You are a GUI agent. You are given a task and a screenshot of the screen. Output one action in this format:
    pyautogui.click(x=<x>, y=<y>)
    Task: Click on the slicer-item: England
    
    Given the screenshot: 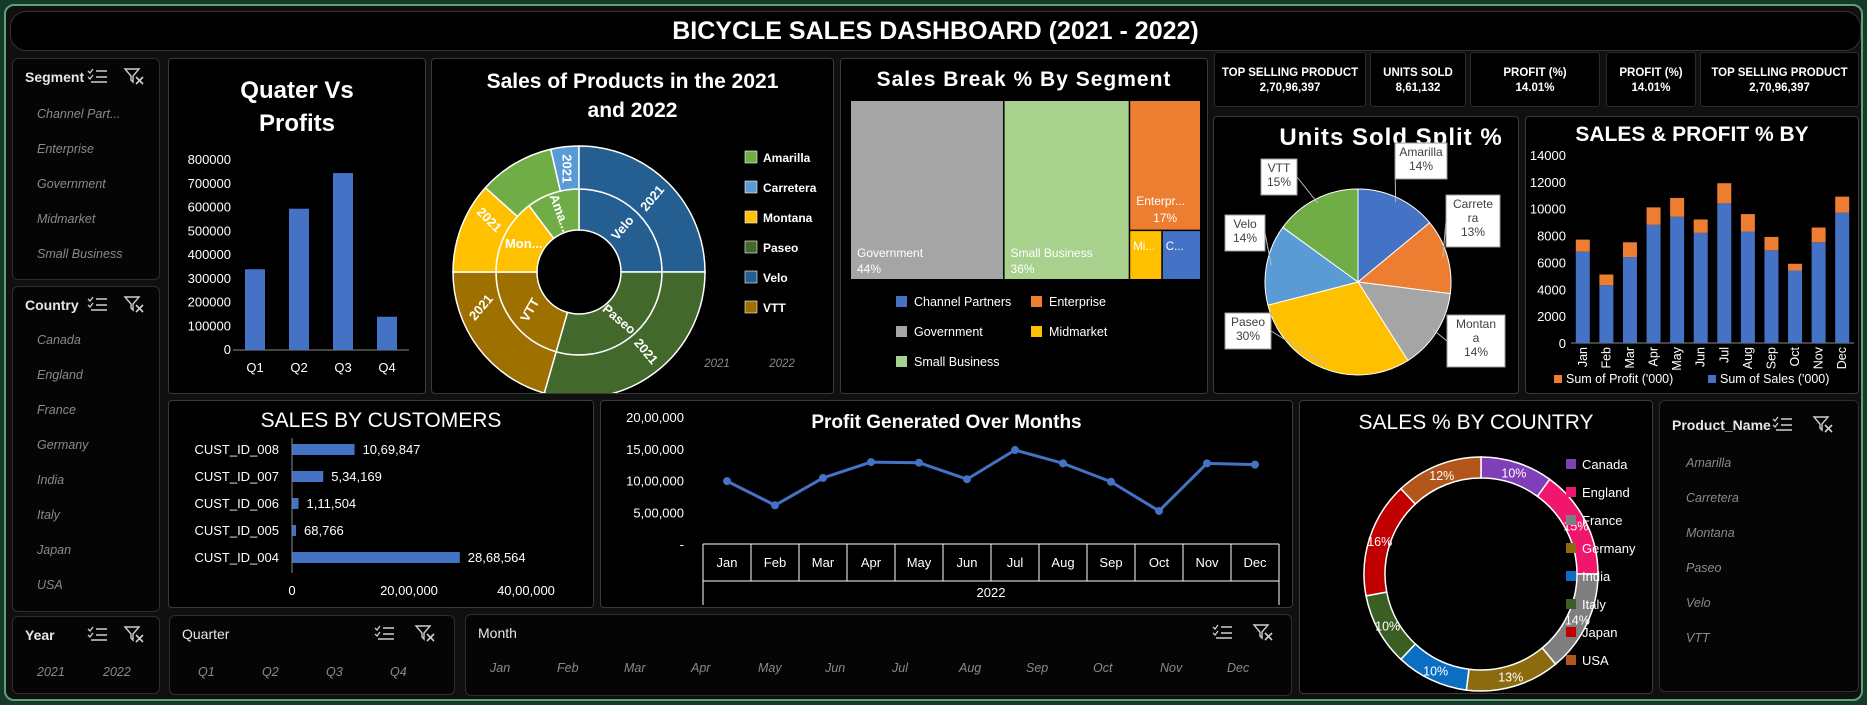 What is the action you would take?
    pyautogui.click(x=60, y=375)
    